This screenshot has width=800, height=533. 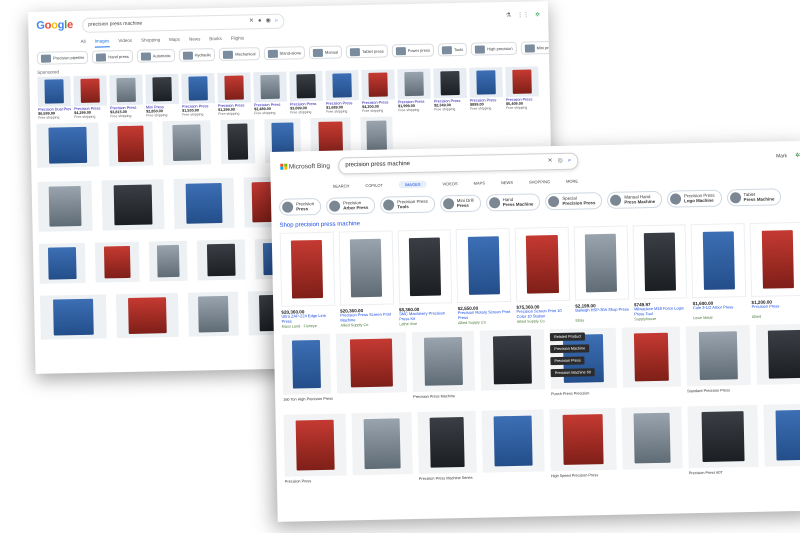 I want to click on related-search-chip: Precision Press, so click(x=300, y=206).